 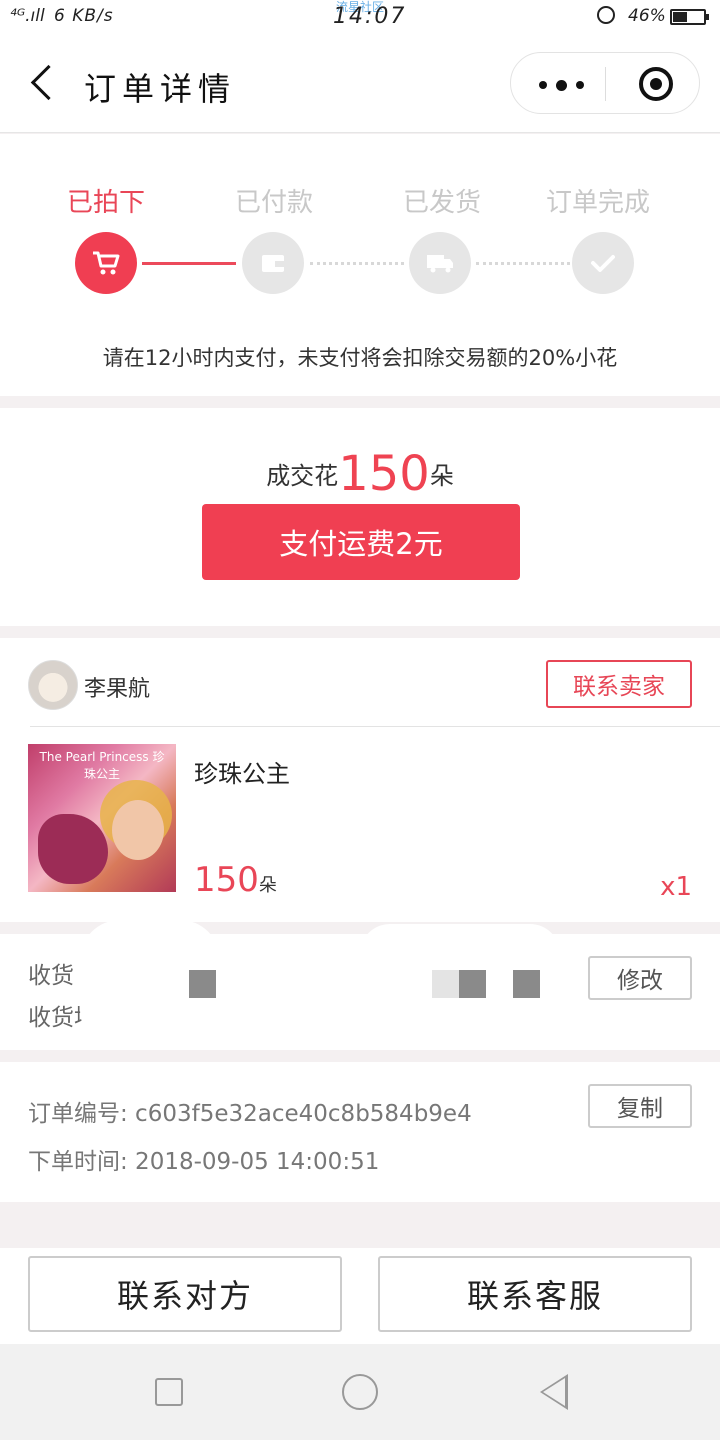 I want to click on step-label-placed: 已拍下, so click(x=105, y=203).